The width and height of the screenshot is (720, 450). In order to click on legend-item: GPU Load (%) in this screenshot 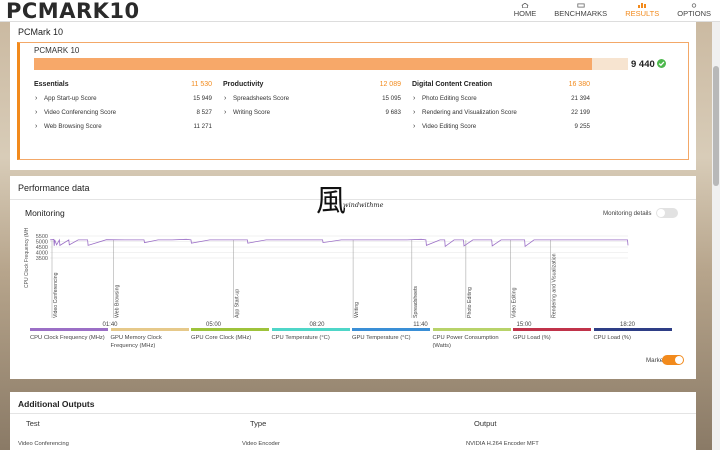, I will do `click(553, 335)`.